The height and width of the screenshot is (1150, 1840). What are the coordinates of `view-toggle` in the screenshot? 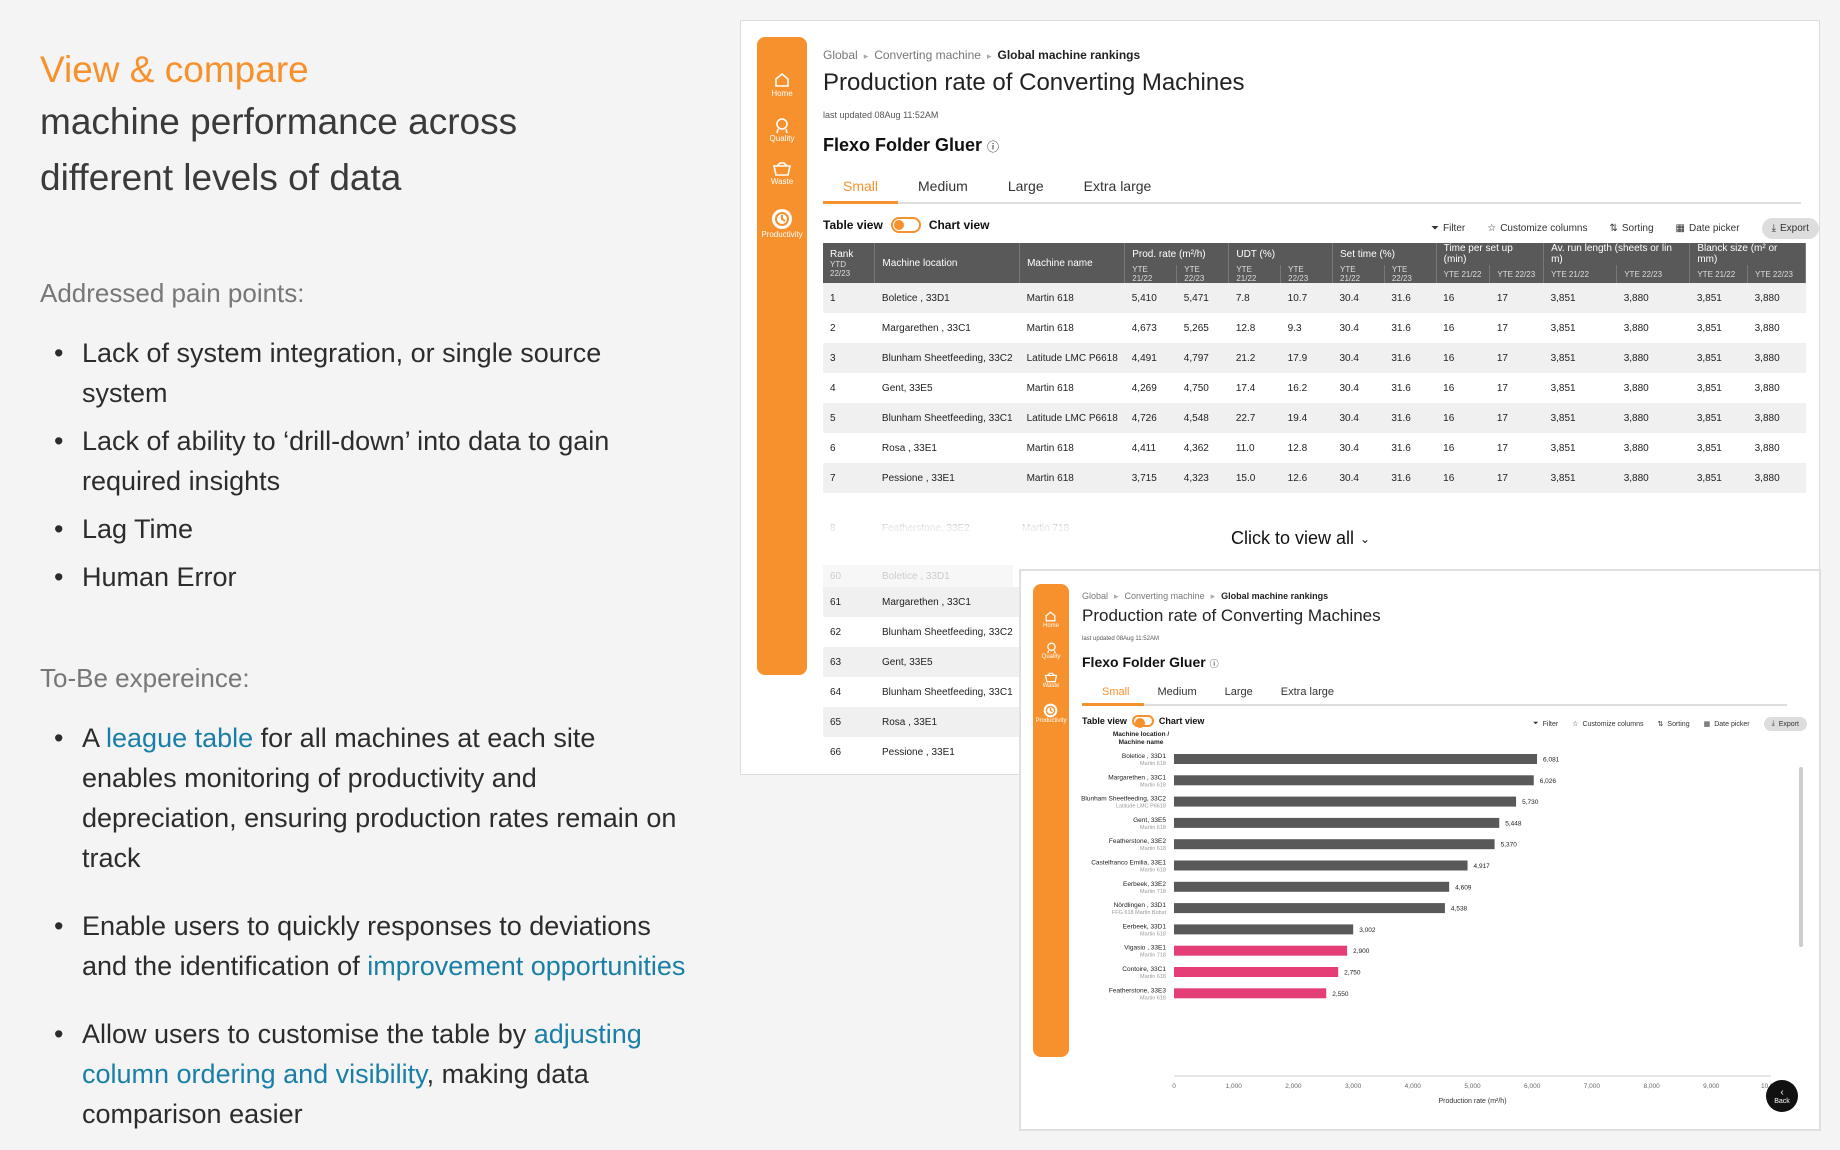 It's located at (905, 225).